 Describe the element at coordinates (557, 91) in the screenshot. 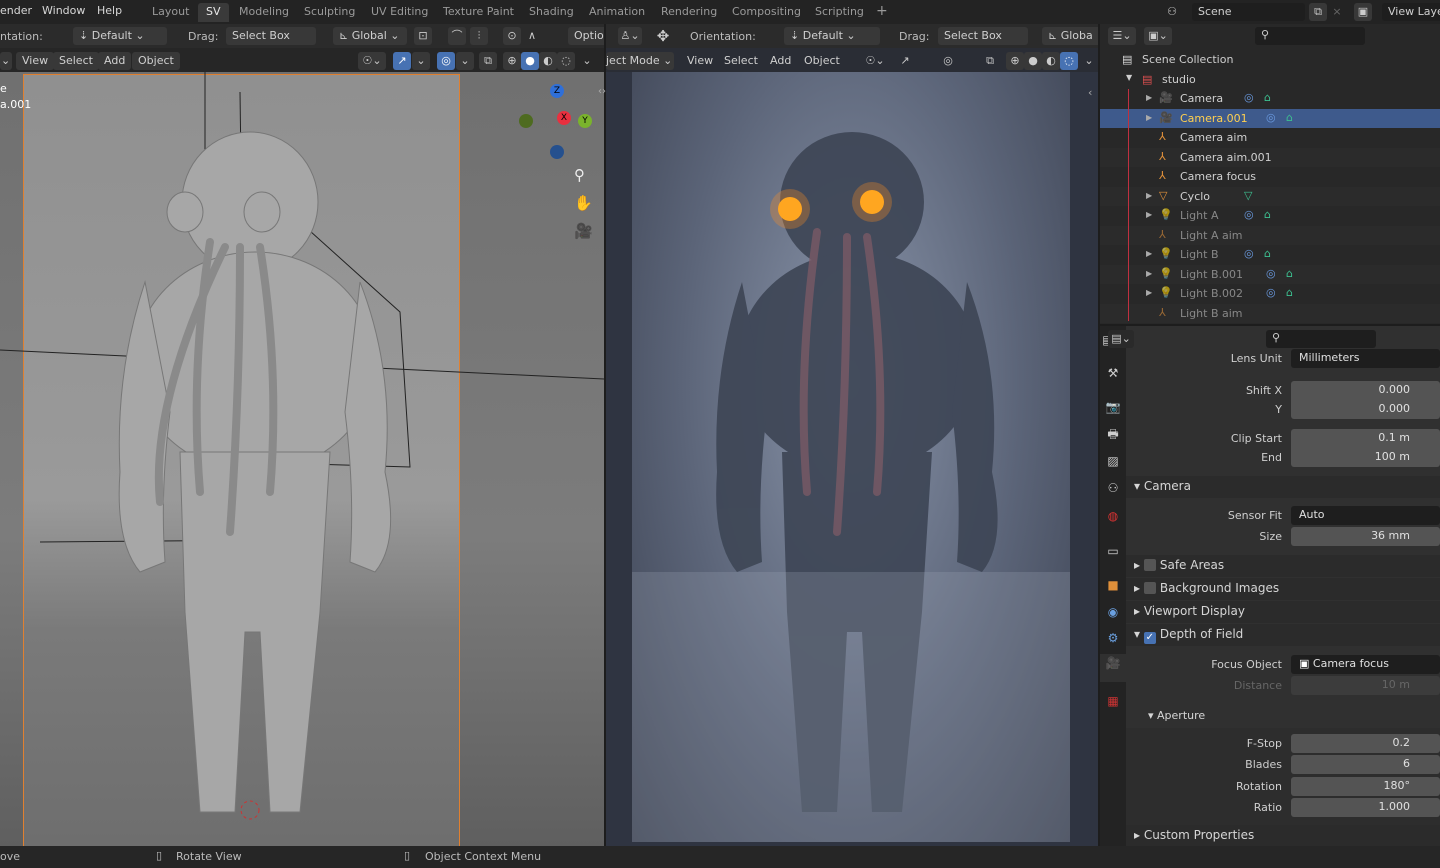

I see `gizmo-z-axis: Z` at that location.